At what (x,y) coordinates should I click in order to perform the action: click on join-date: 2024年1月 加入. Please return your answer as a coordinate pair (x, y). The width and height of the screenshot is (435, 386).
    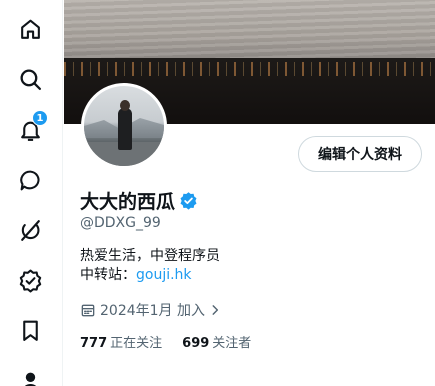
    Looking at the image, I should click on (151, 310).